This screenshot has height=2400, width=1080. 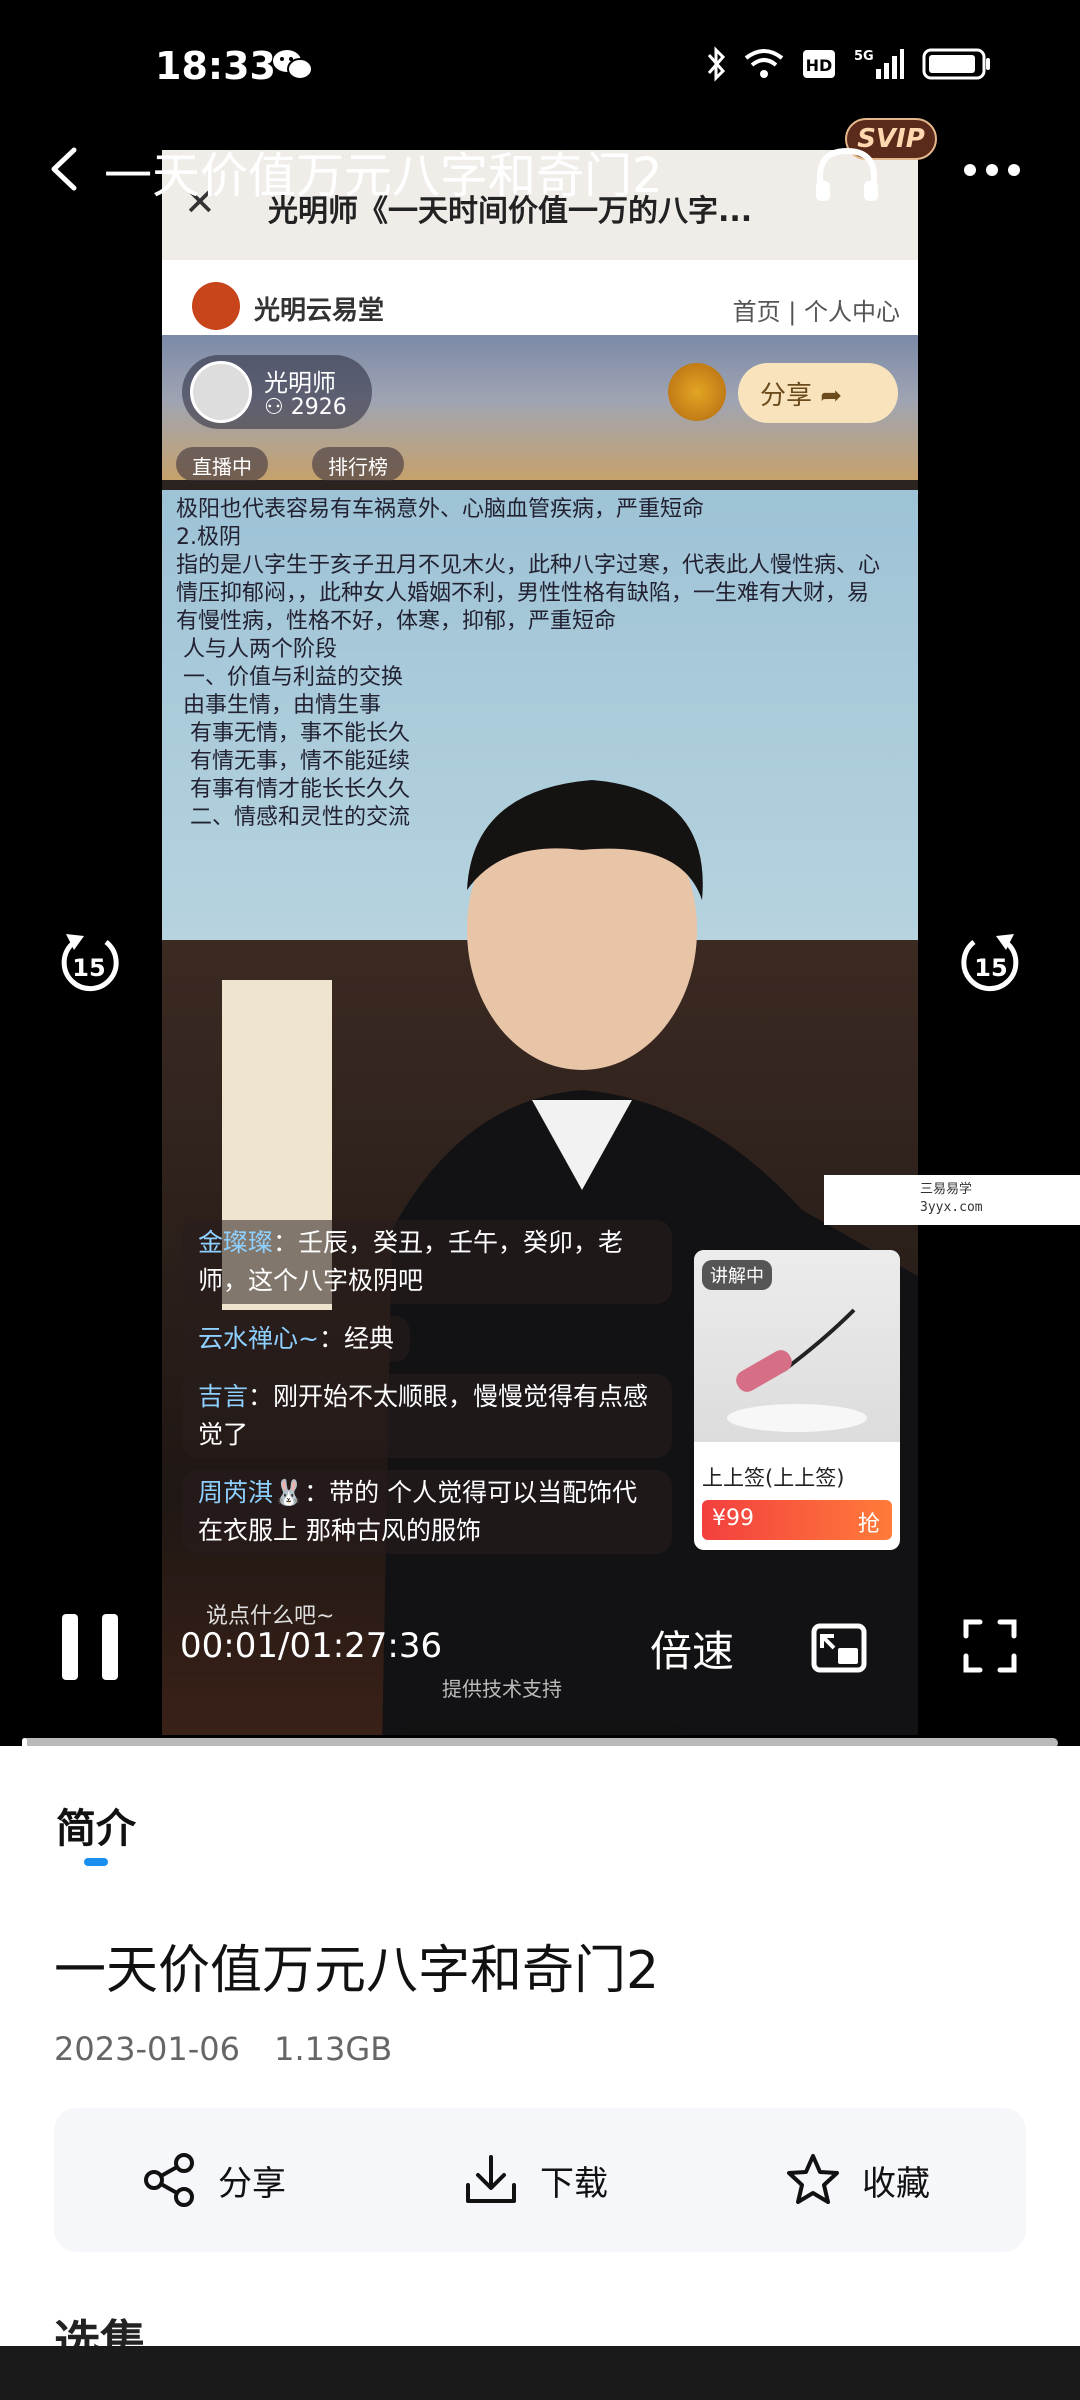 I want to click on wifi-icon, so click(x=764, y=63).